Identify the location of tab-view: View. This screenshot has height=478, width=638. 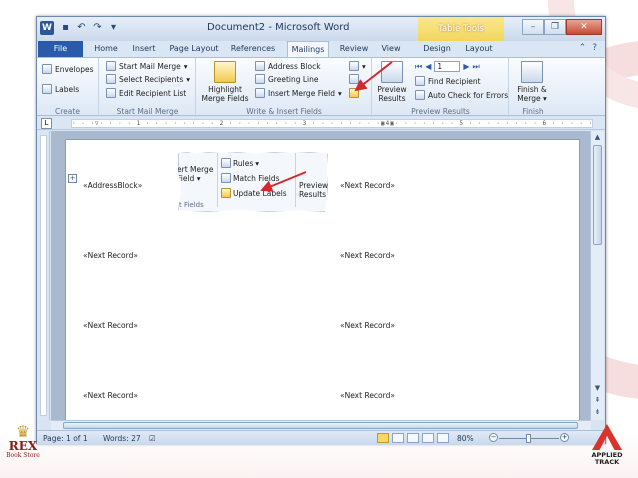
(391, 49).